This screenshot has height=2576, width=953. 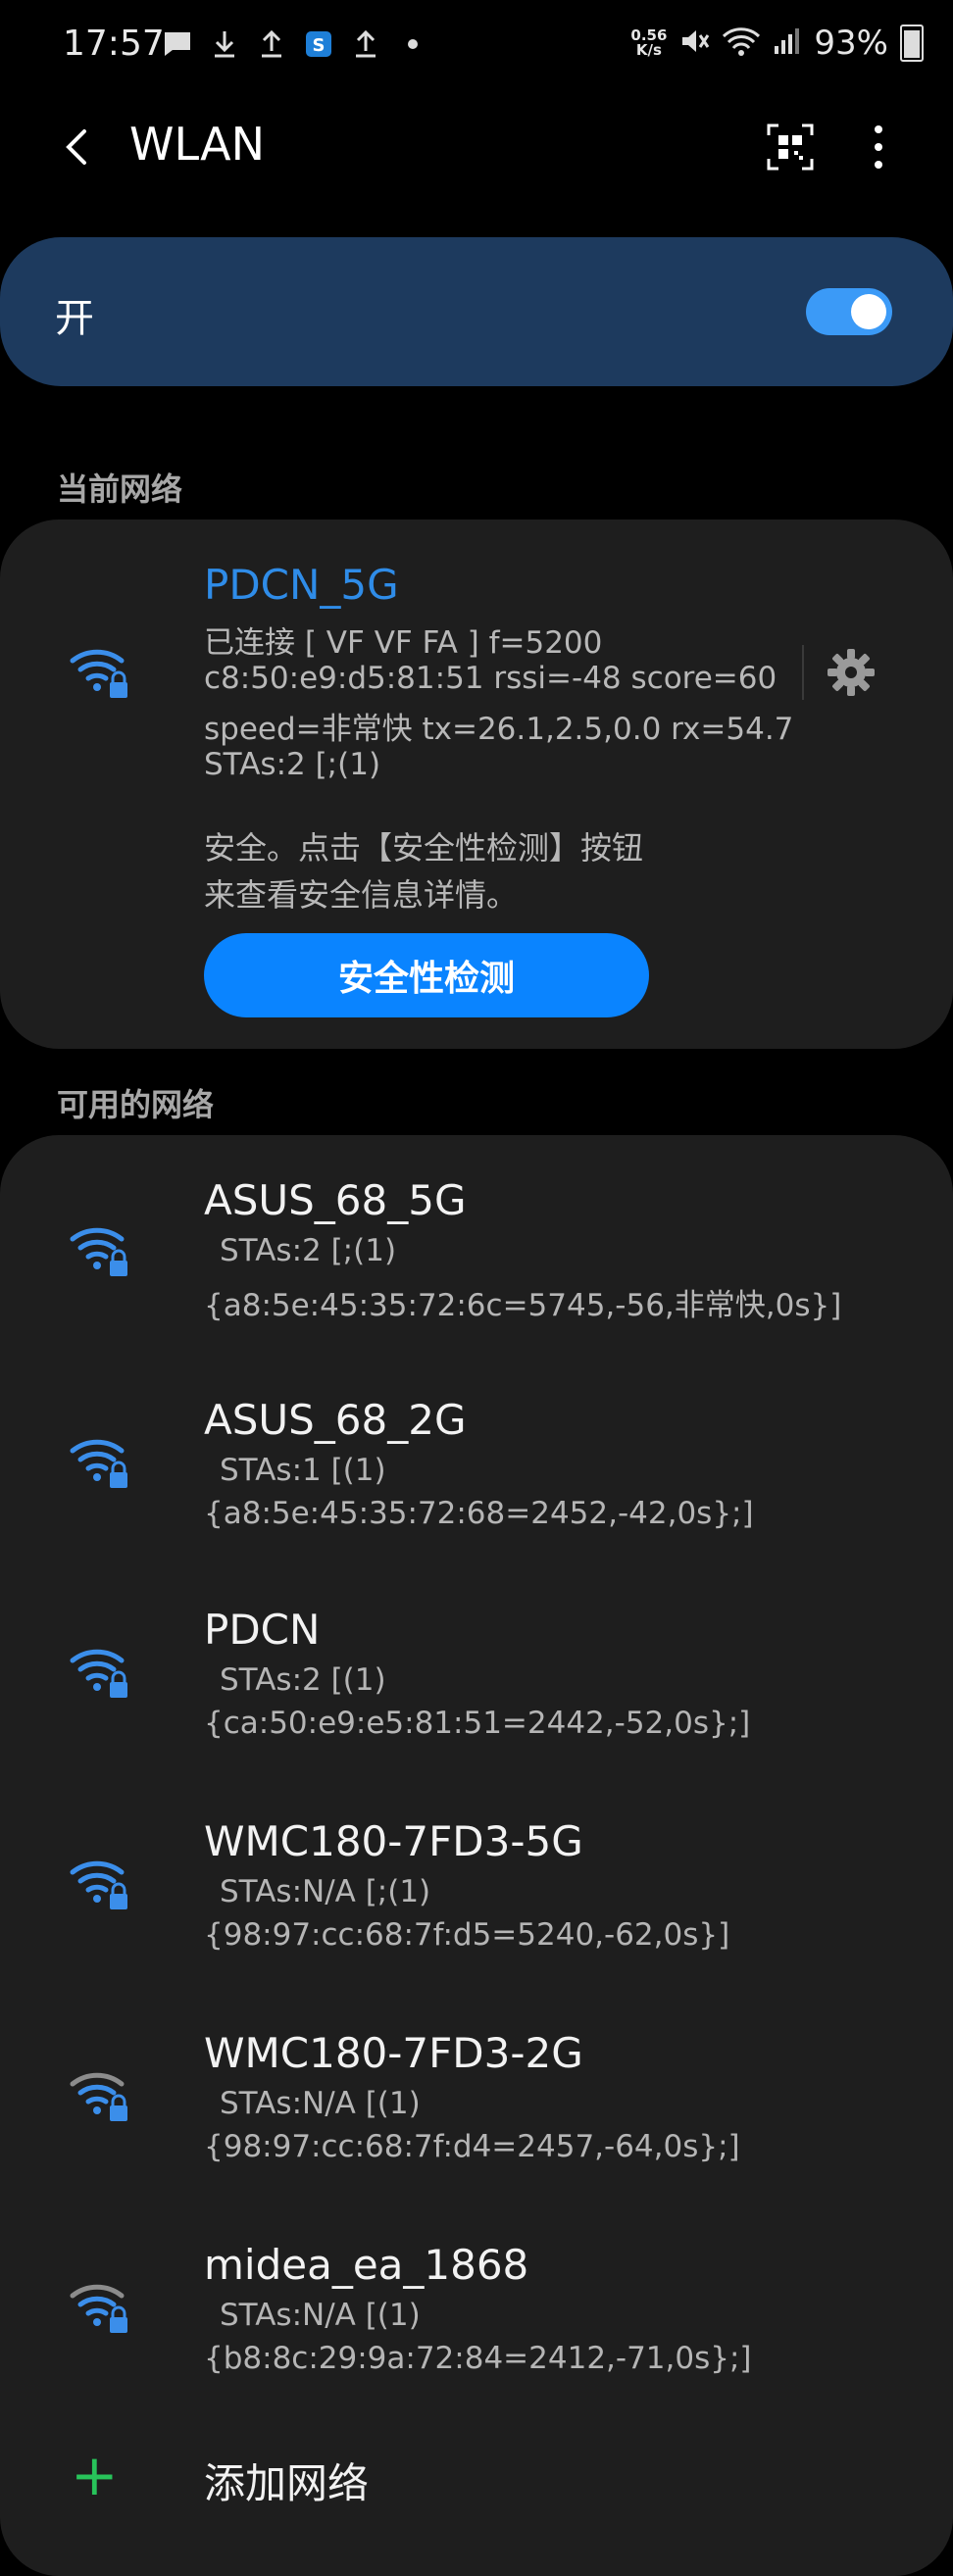 What do you see at coordinates (426, 975) in the screenshot?
I see `security-check-button: 安全性检测` at bounding box center [426, 975].